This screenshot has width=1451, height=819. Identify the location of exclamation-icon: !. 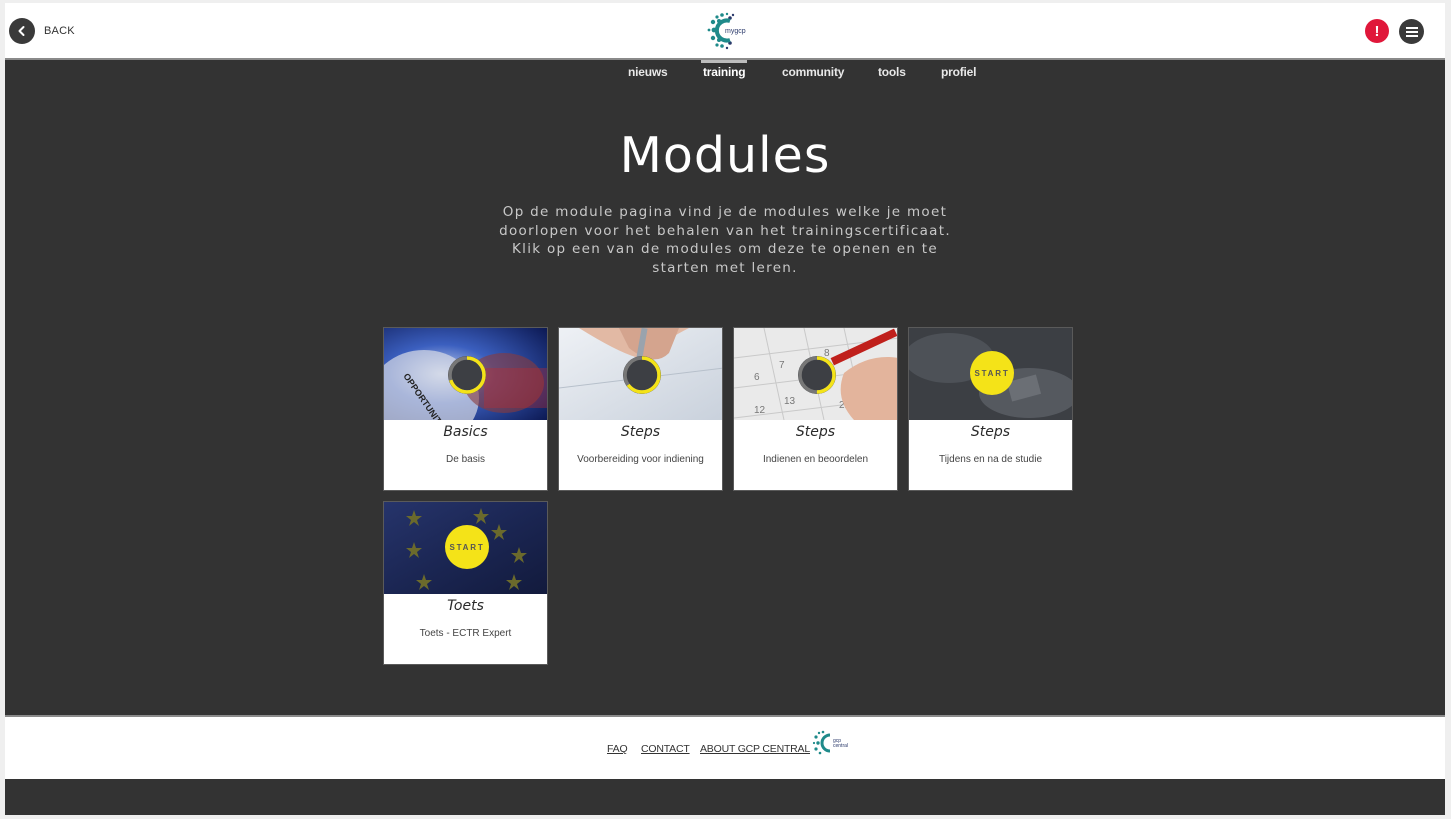
(1377, 31).